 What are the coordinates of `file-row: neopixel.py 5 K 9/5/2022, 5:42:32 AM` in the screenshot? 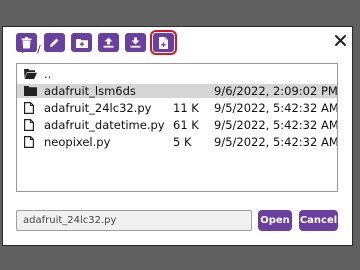 It's located at (177, 142).